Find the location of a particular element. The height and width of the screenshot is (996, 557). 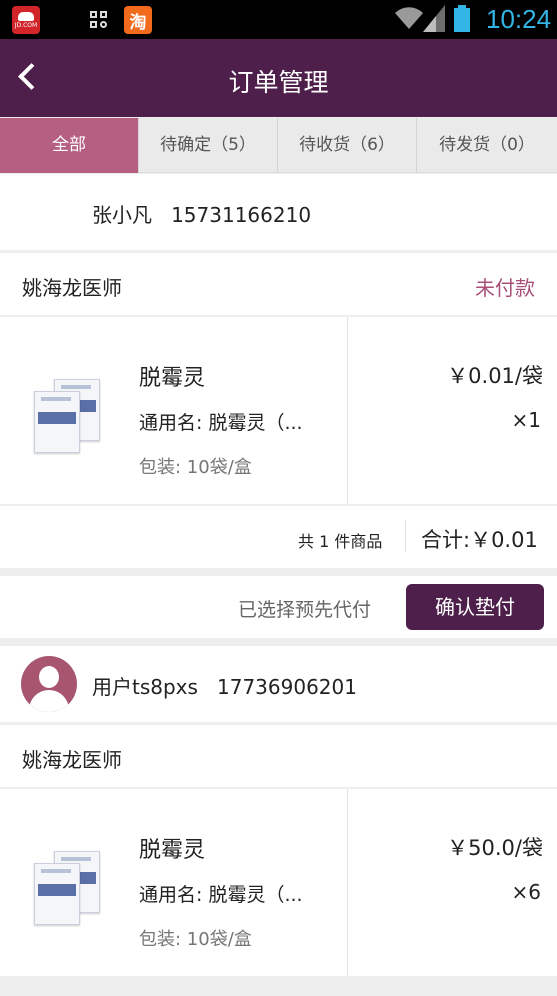

product-quantity: ×1 is located at coordinates (526, 420).